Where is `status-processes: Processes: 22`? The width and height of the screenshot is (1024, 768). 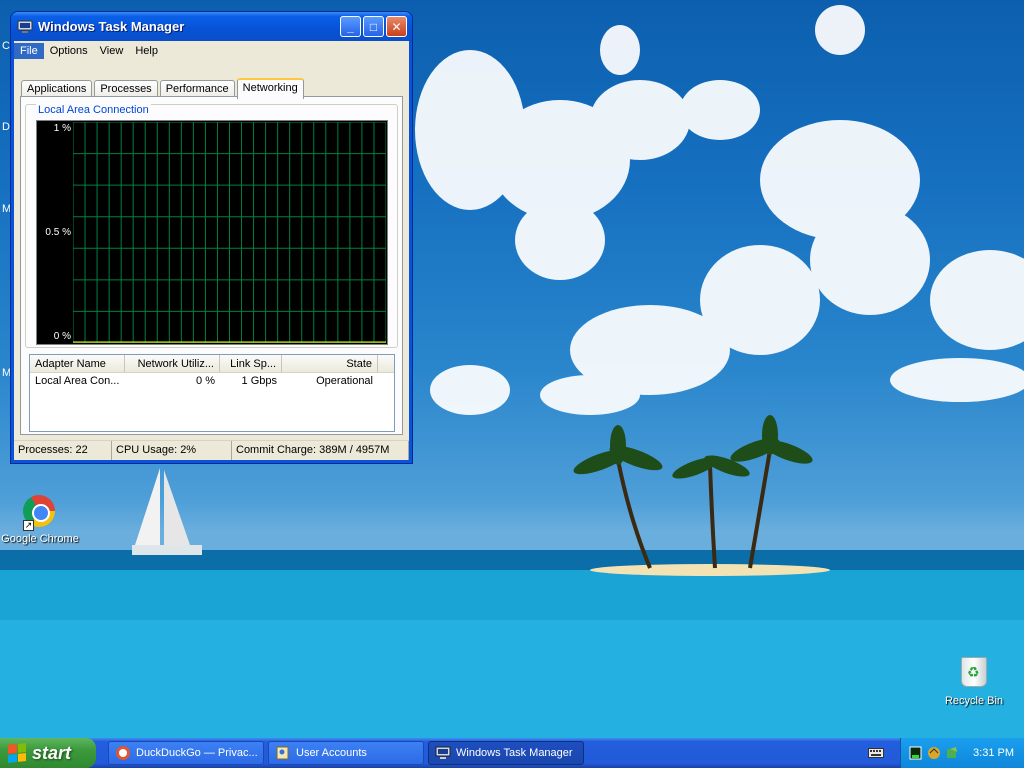 status-processes: Processes: 22 is located at coordinates (63, 450).